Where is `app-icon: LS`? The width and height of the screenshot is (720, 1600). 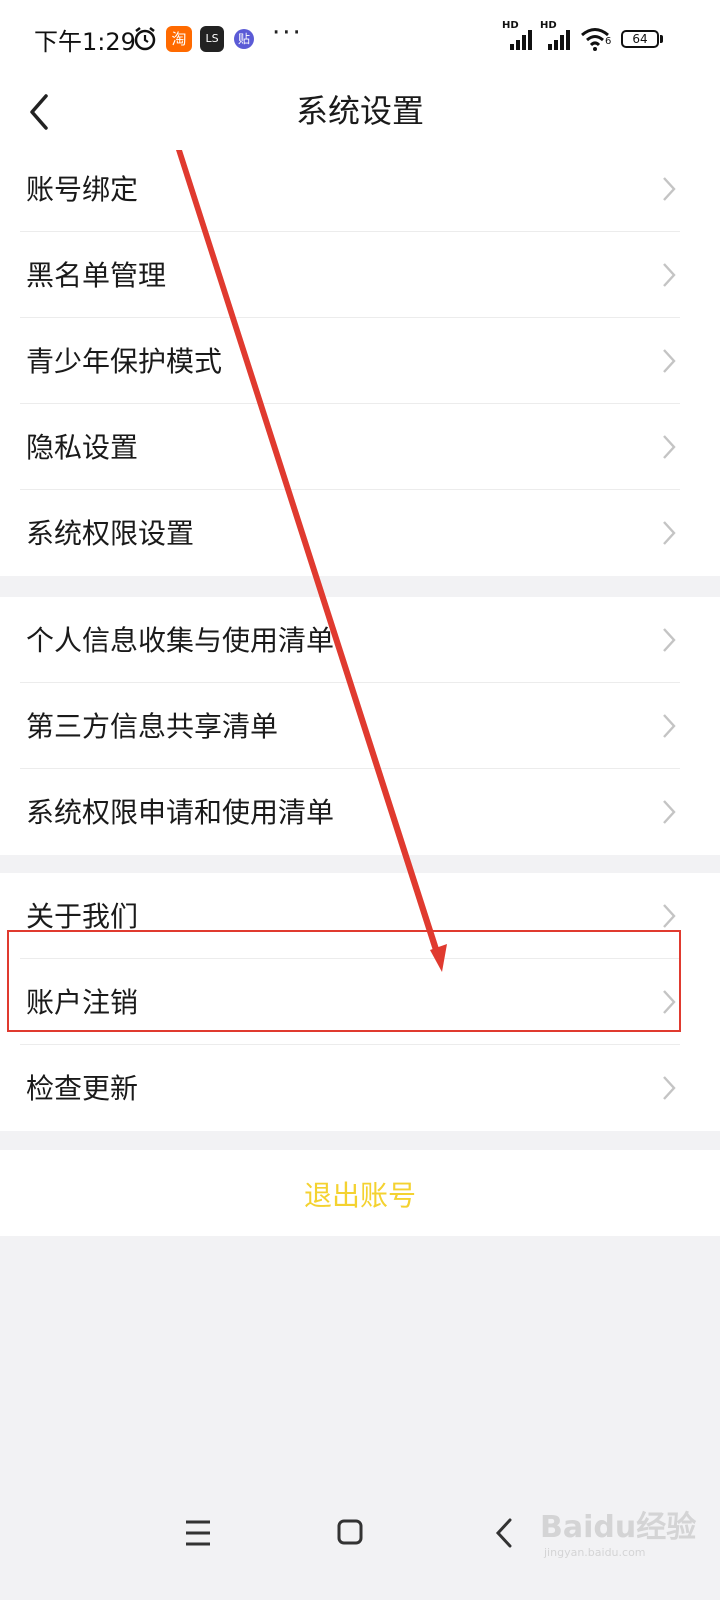 app-icon: LS is located at coordinates (212, 39).